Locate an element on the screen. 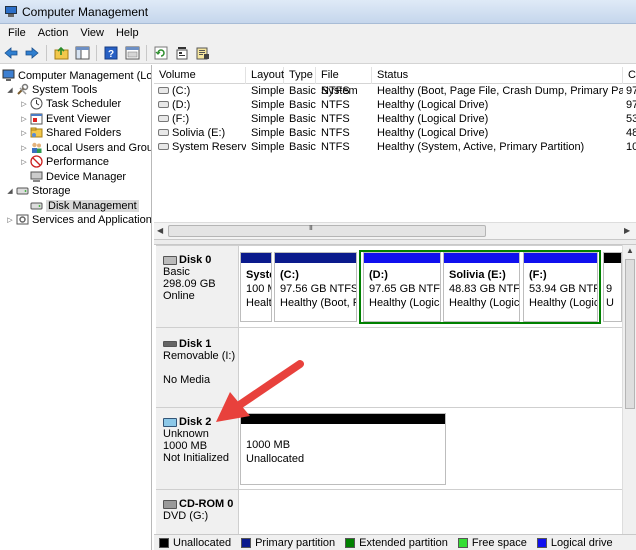 The image size is (636, 550). refresh-button is located at coordinates (161, 53).